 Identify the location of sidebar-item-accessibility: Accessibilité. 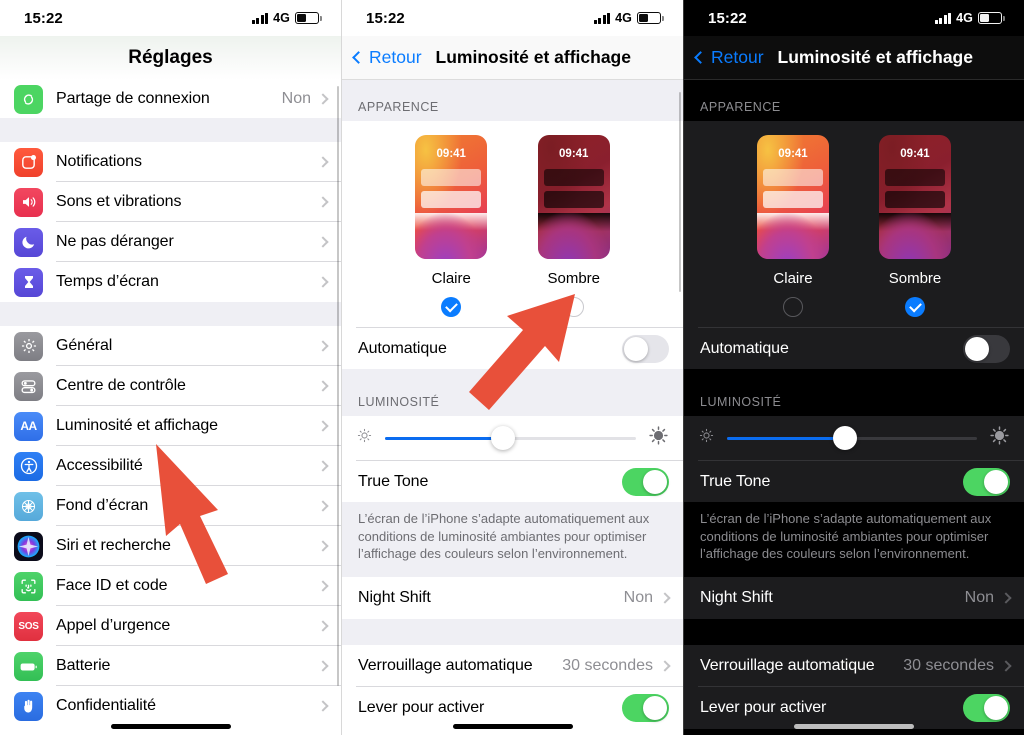
(170, 466).